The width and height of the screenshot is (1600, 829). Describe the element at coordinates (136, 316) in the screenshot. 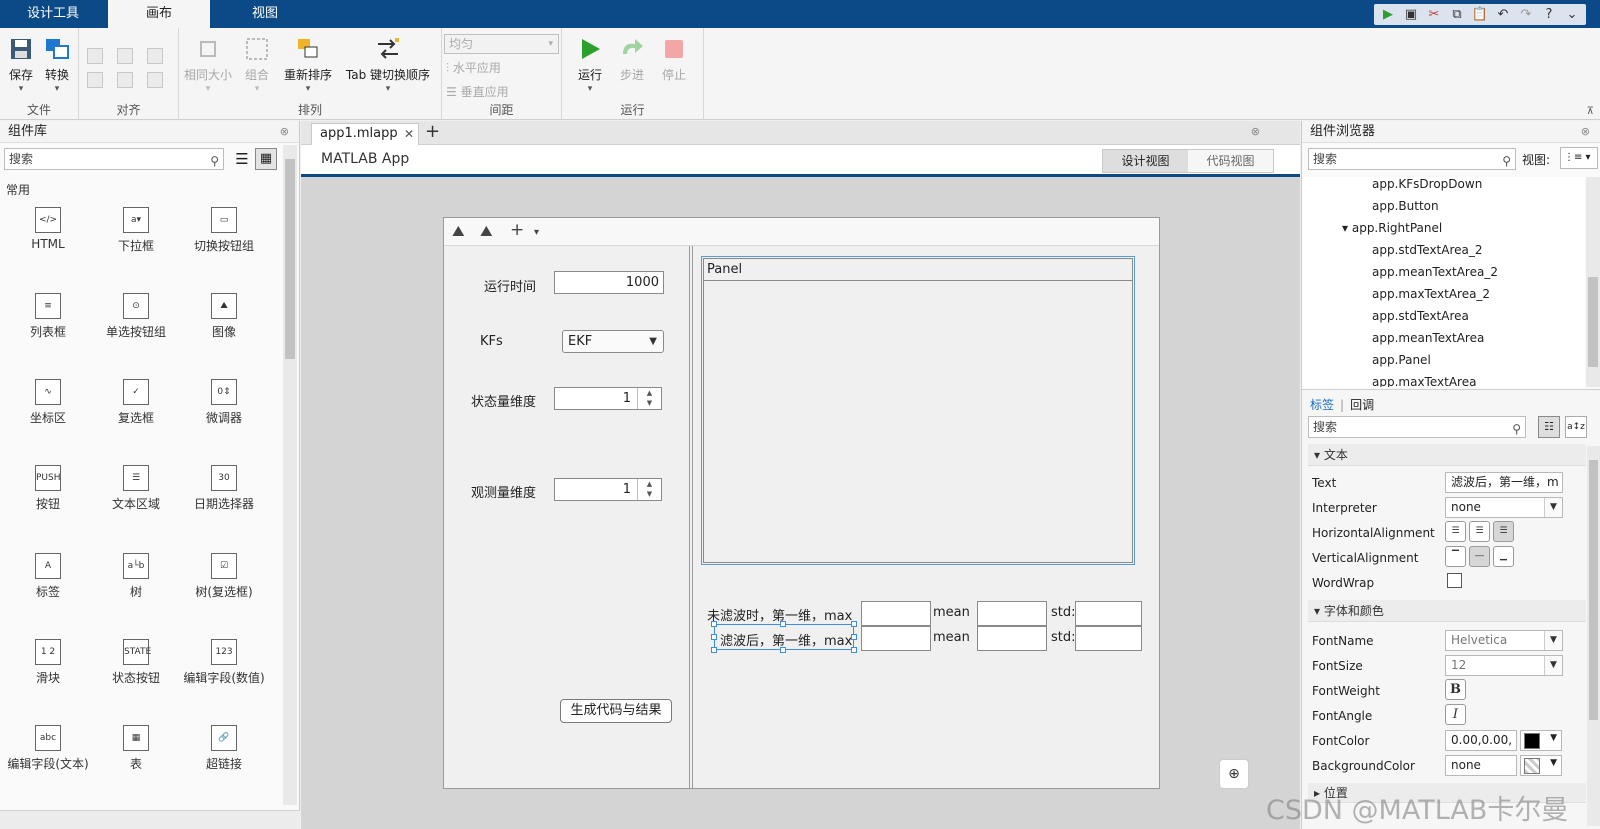

I see `component-radio-group: ⊙ 单选按钮组` at that location.